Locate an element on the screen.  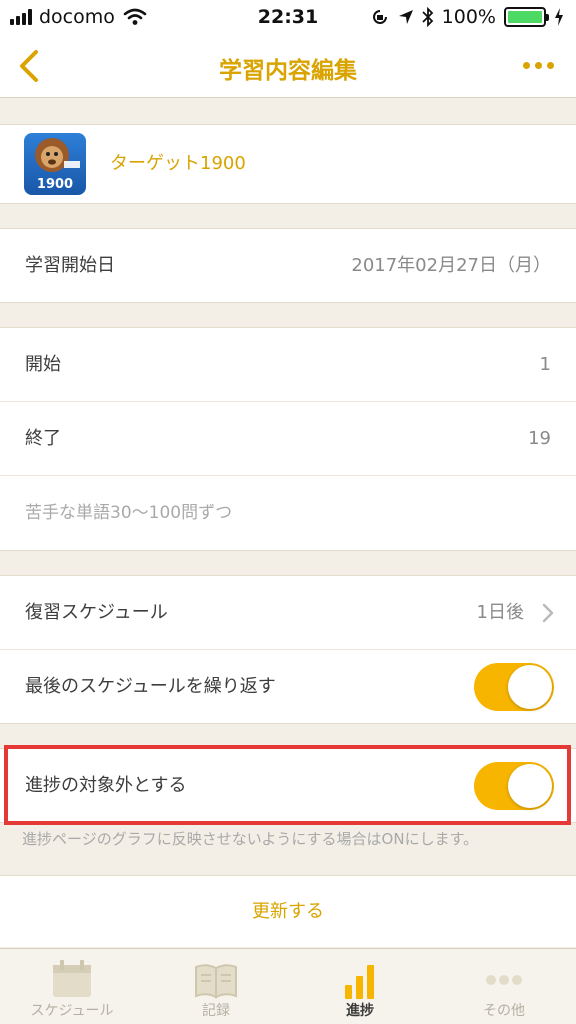
bar-chart-icon is located at coordinates (359, 982).